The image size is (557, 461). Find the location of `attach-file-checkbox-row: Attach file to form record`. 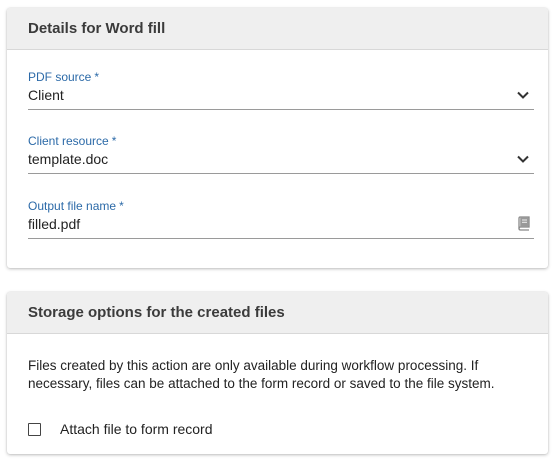

attach-file-checkbox-row: Attach file to form record is located at coordinates (120, 429).